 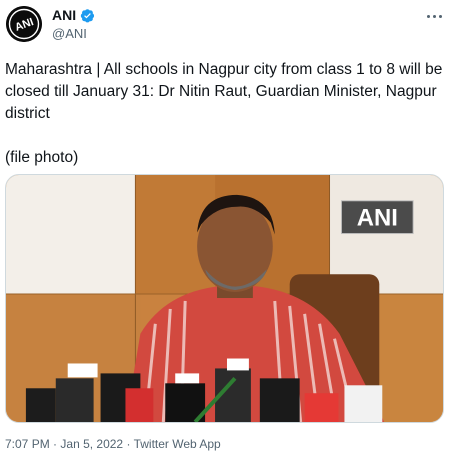 I want to click on avatar: ANI, so click(x=24, y=24).